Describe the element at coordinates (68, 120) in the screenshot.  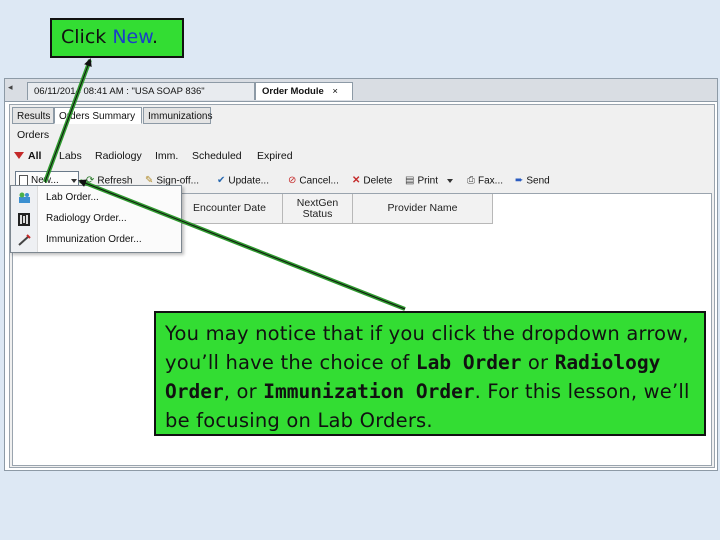
I see `arrow-head-top` at that location.